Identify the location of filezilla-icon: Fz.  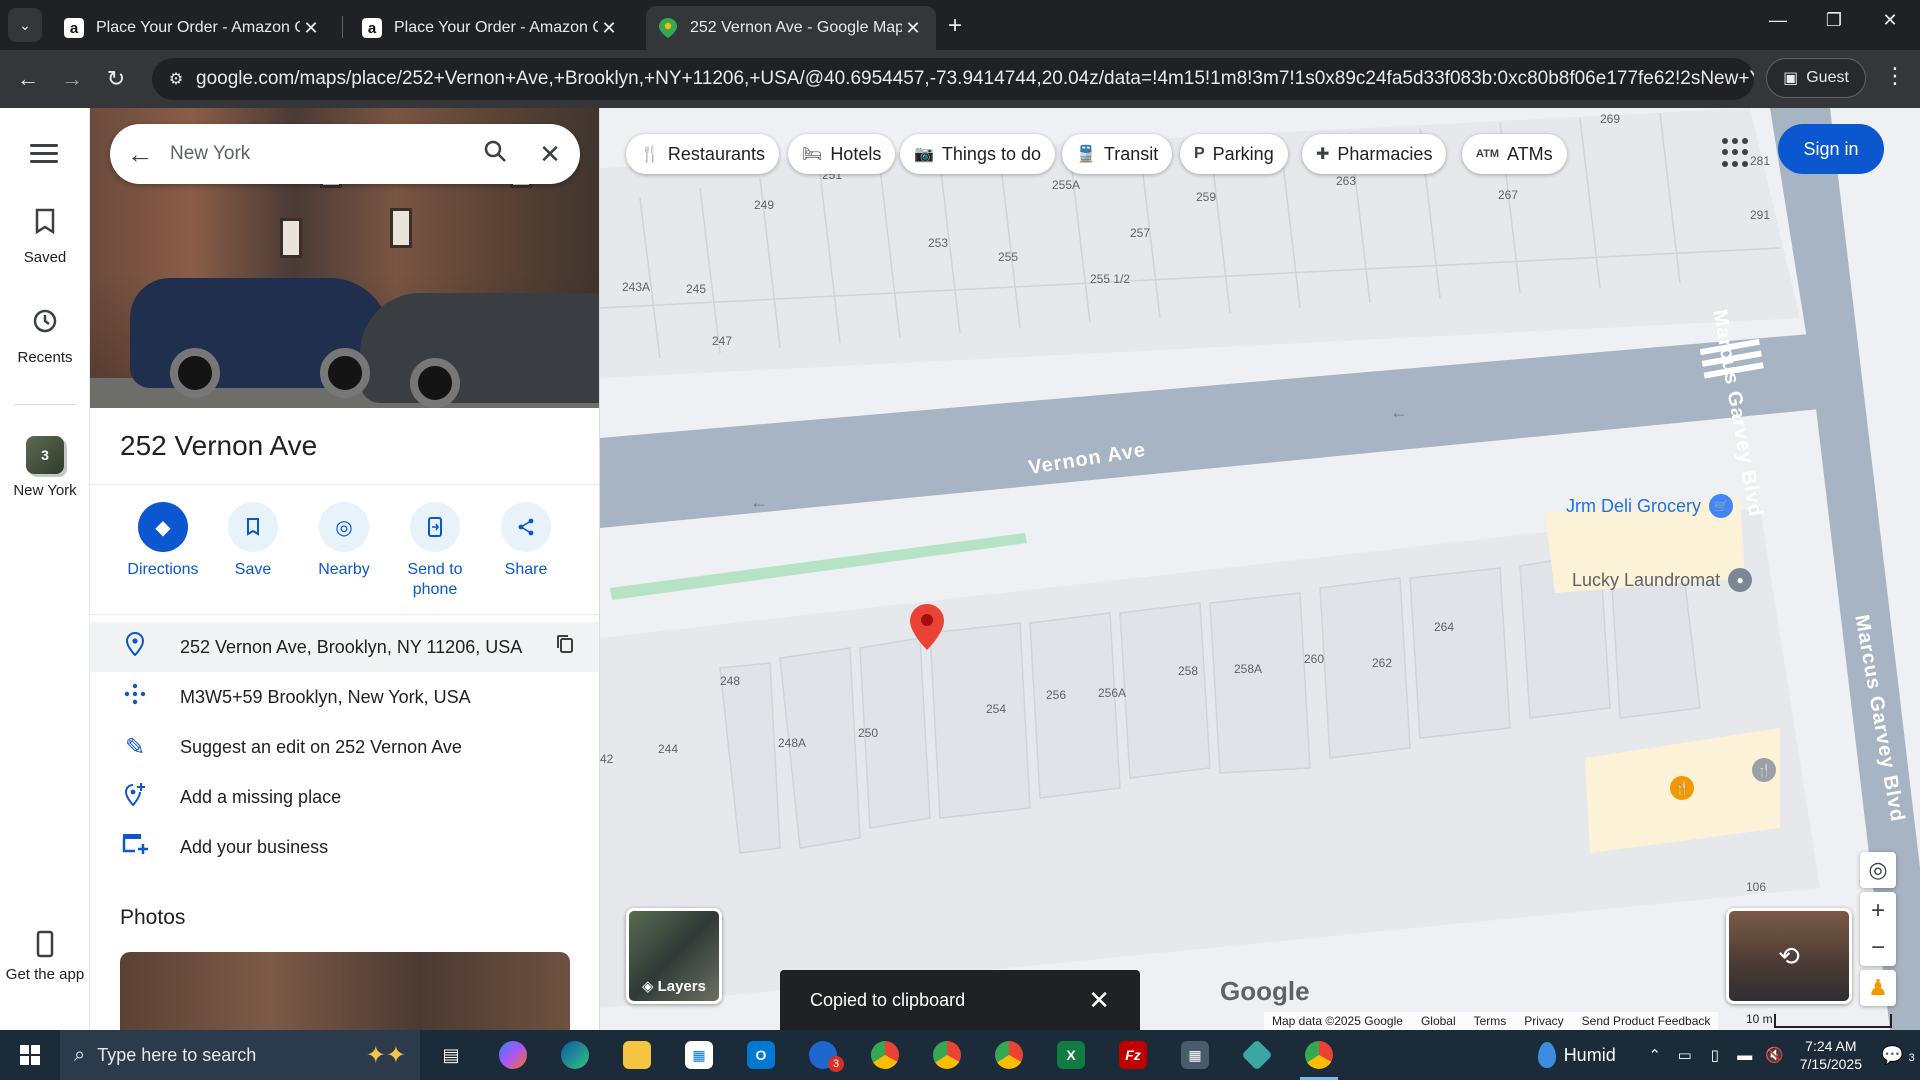
(1133, 1055).